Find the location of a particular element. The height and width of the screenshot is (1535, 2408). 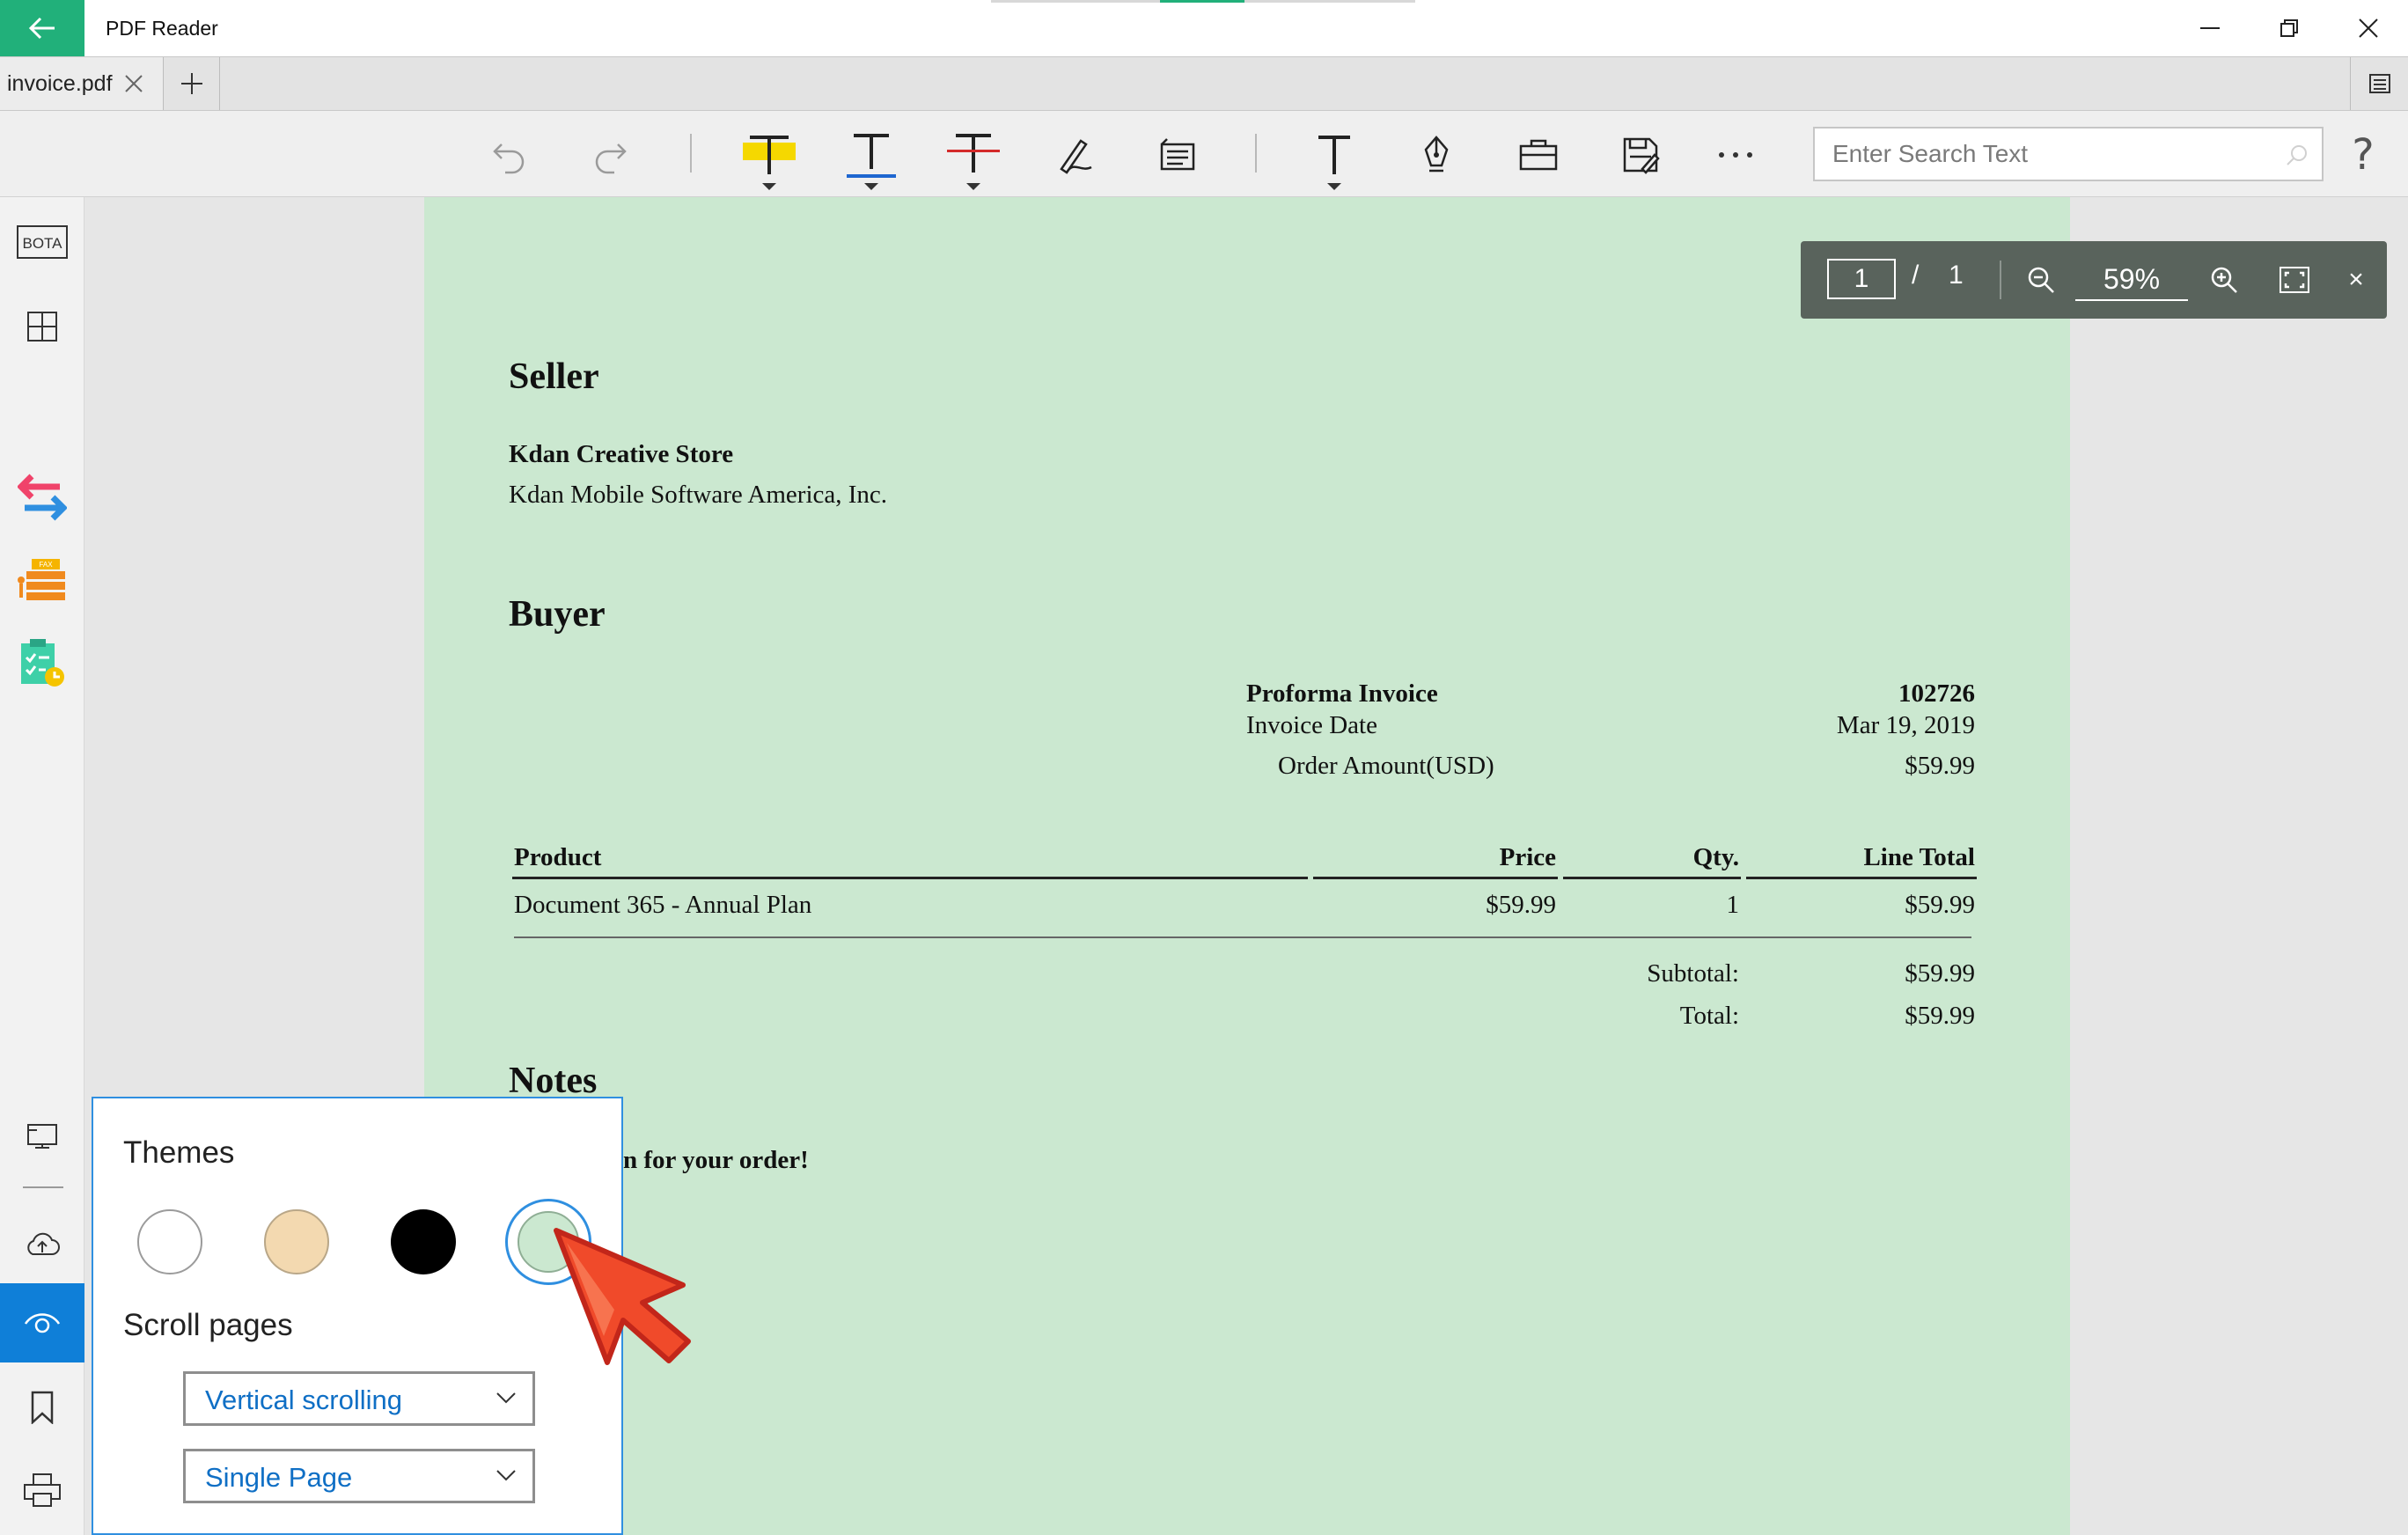

new-tab-button is located at coordinates (192, 83).